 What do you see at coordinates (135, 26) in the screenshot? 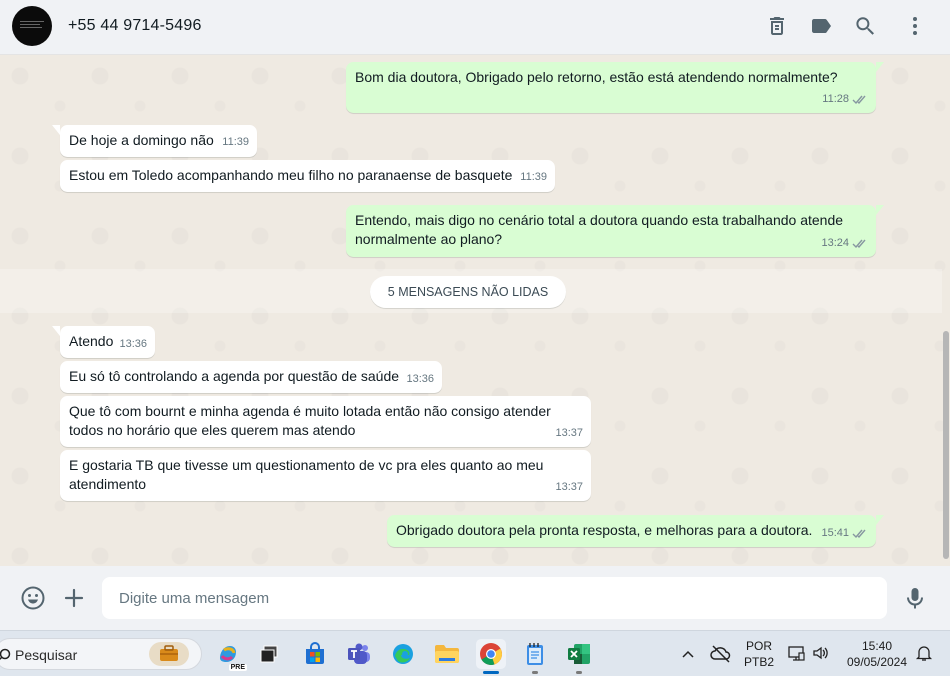
I see `contact-name: +55 44 9714-5496` at bounding box center [135, 26].